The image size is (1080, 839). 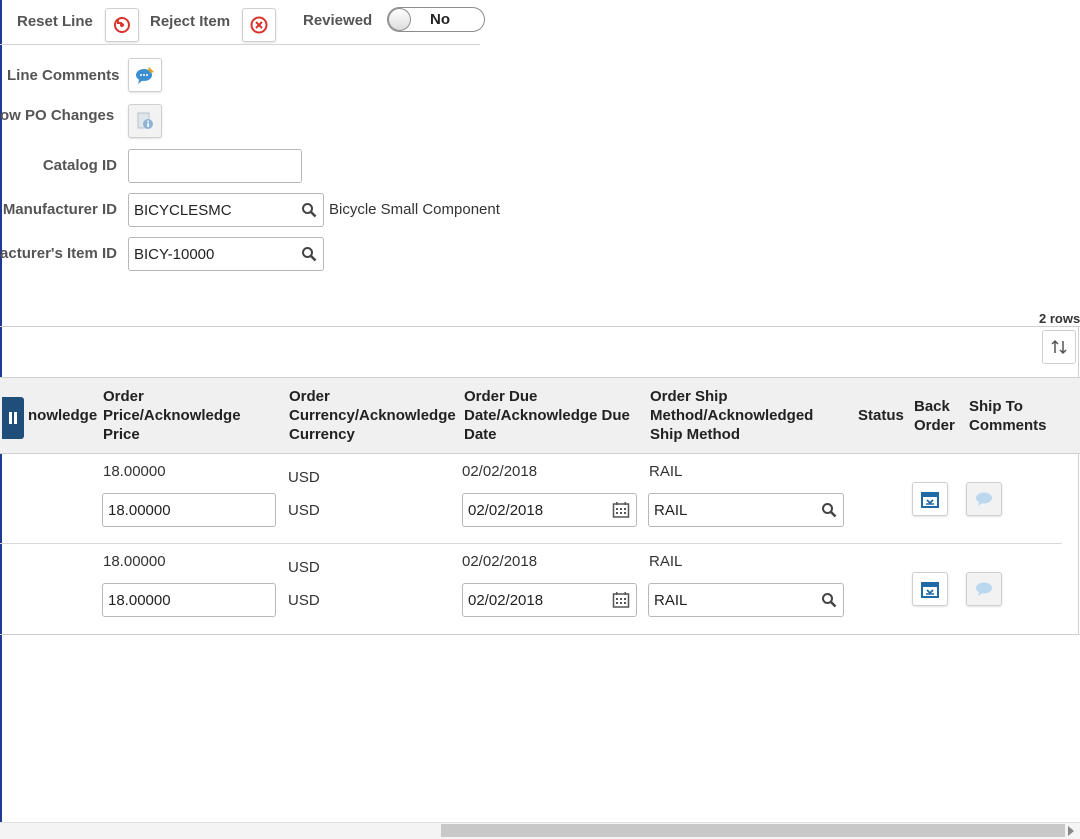 I want to click on comment-edit-icon, so click(x=145, y=75).